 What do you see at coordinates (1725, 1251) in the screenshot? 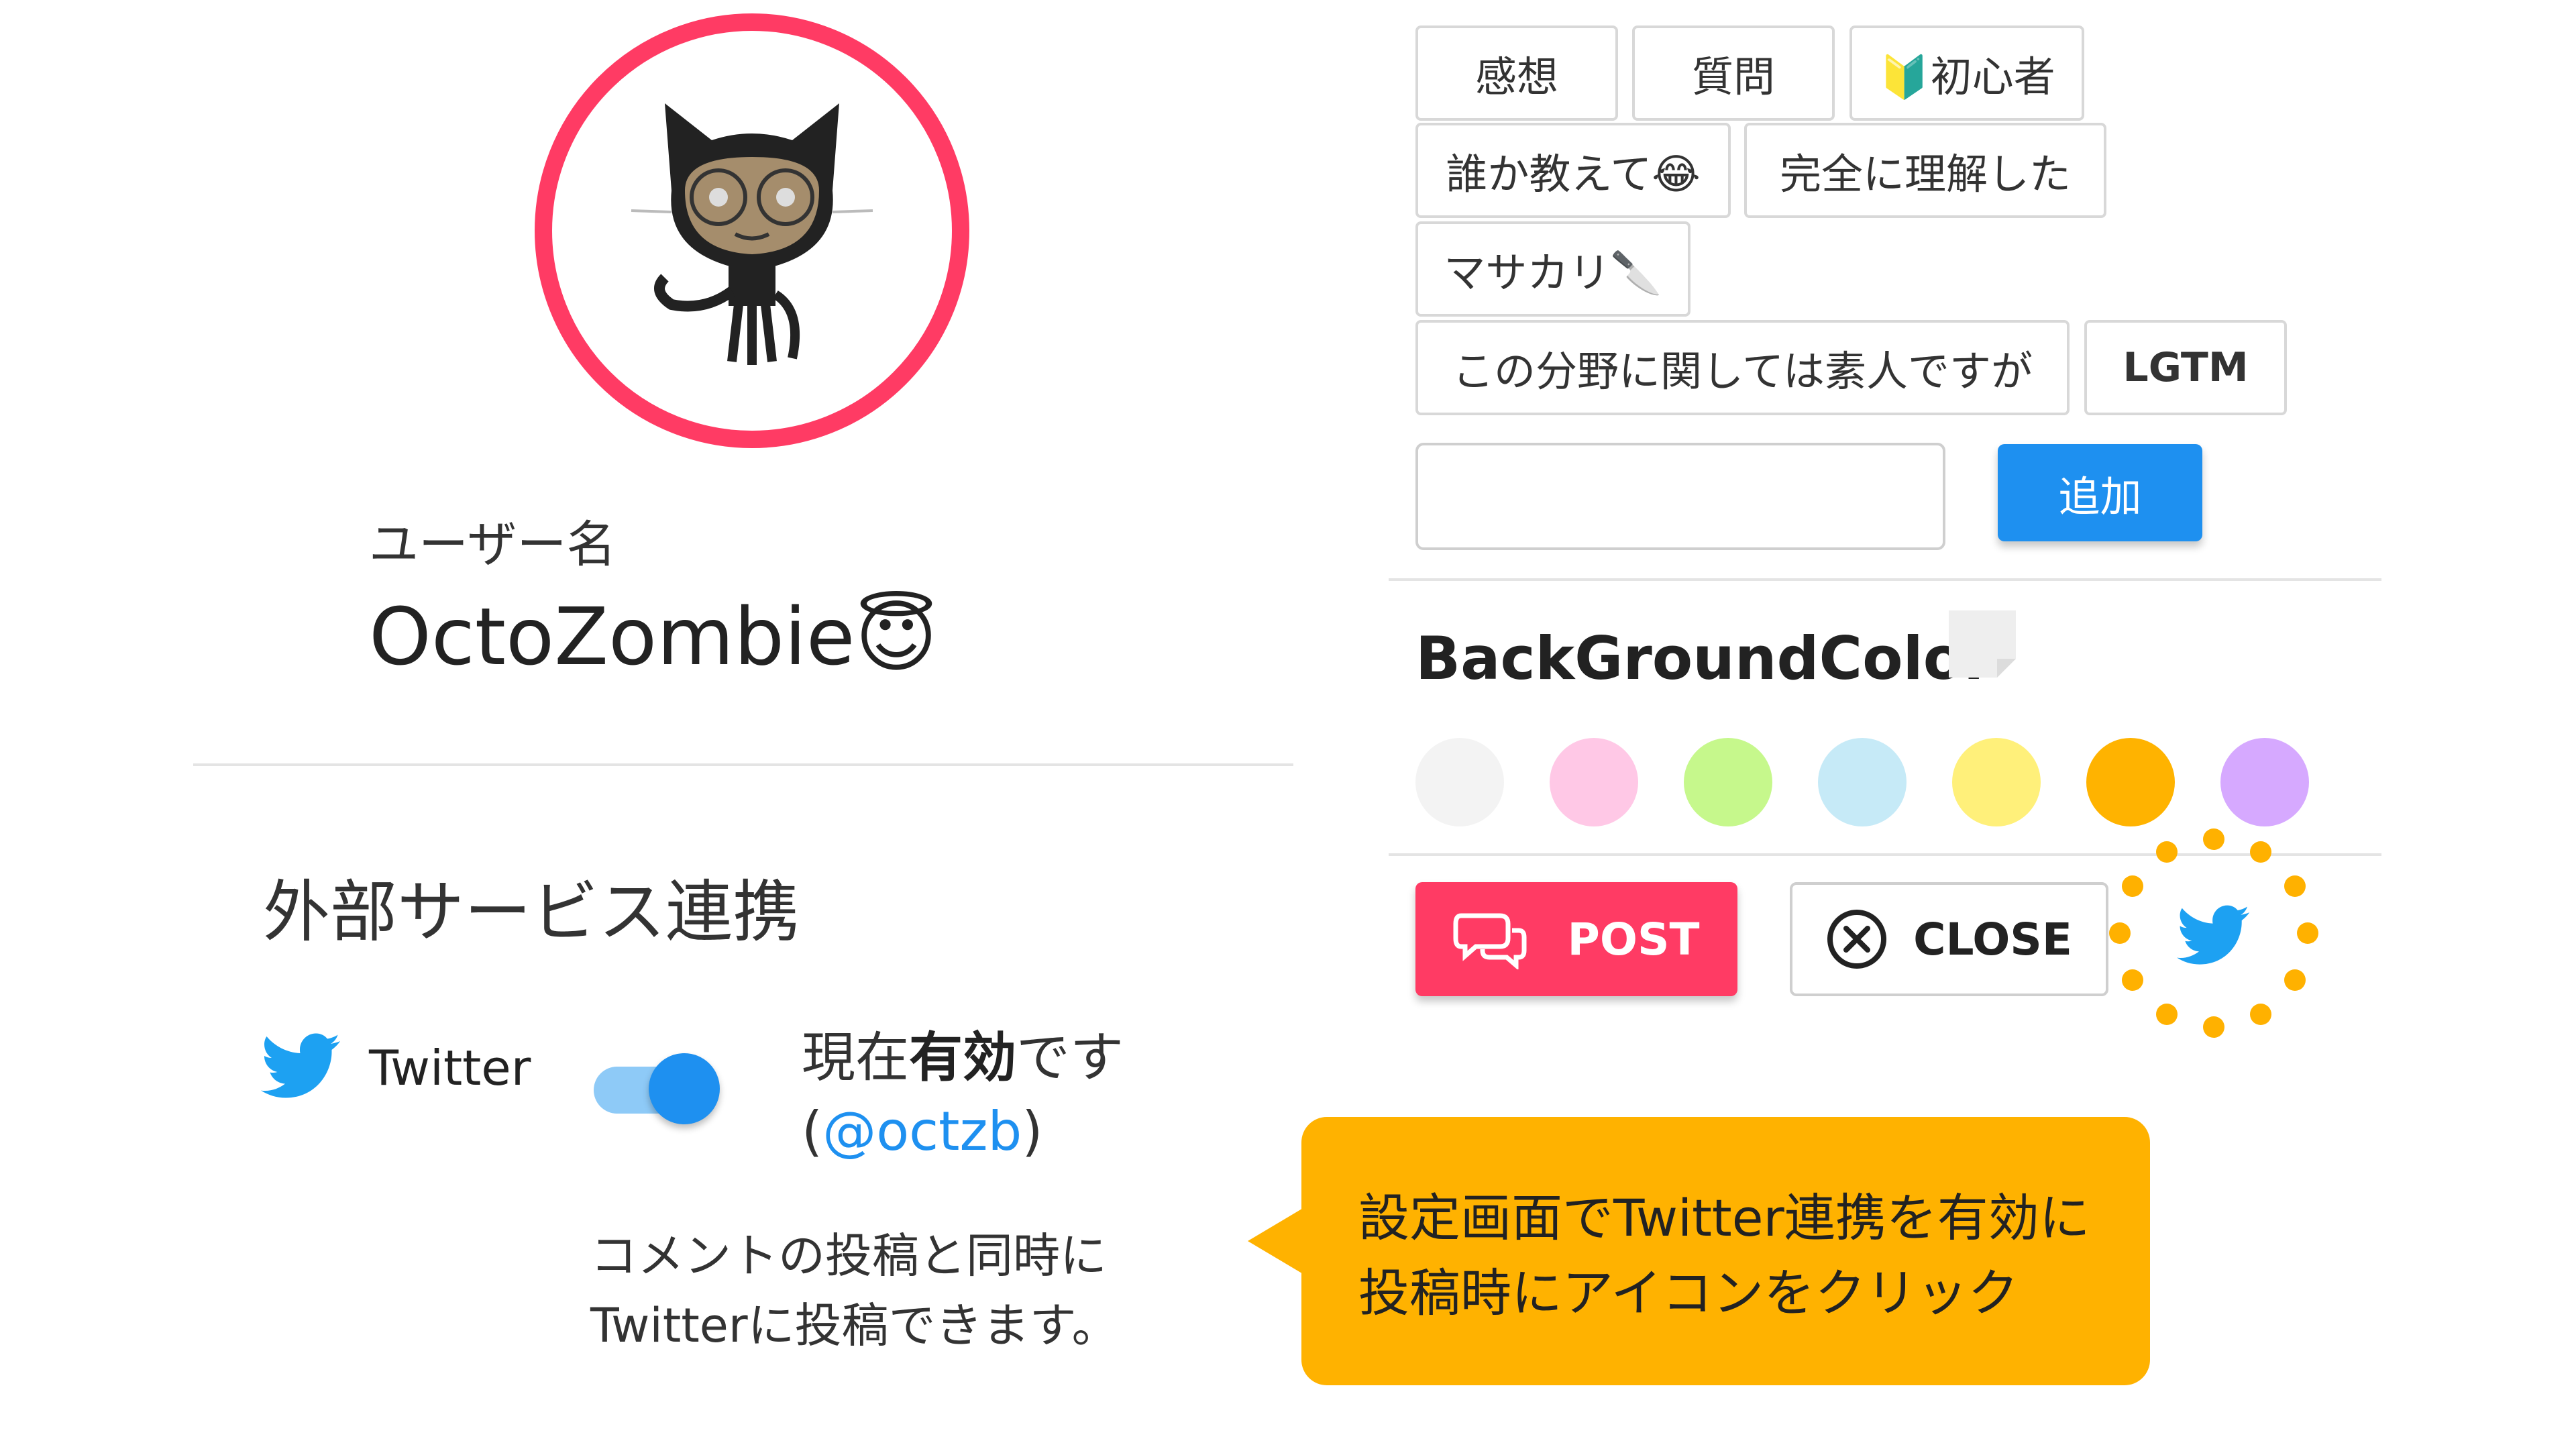
I see `callout-box: 設定画面でTwitter連携を有効に 投稿時にアイコンをクリック` at bounding box center [1725, 1251].